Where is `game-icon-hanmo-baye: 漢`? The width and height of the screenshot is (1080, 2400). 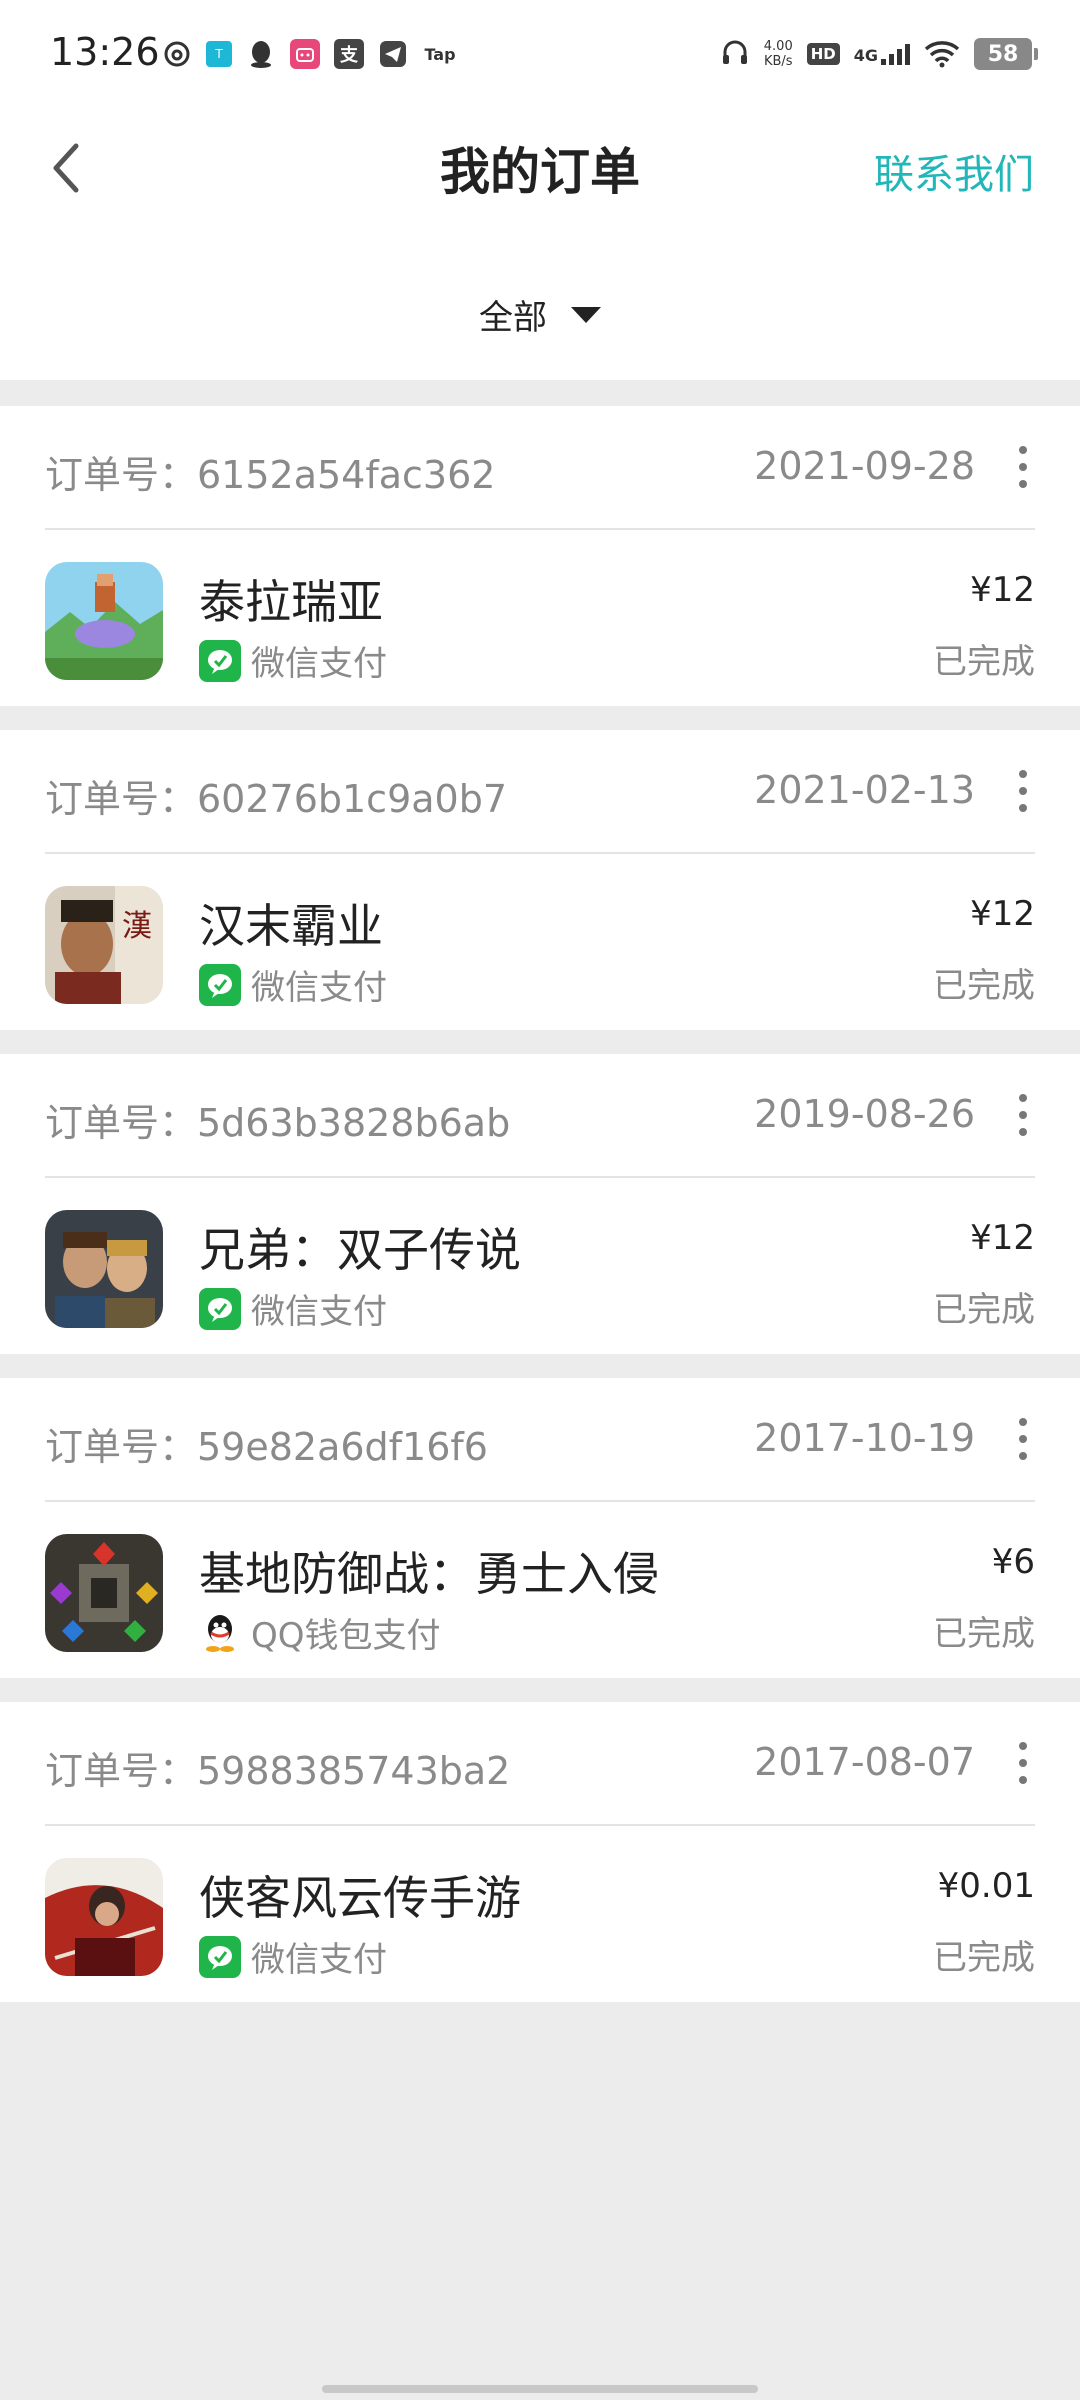
game-icon-hanmo-baye: 漢 is located at coordinates (104, 945).